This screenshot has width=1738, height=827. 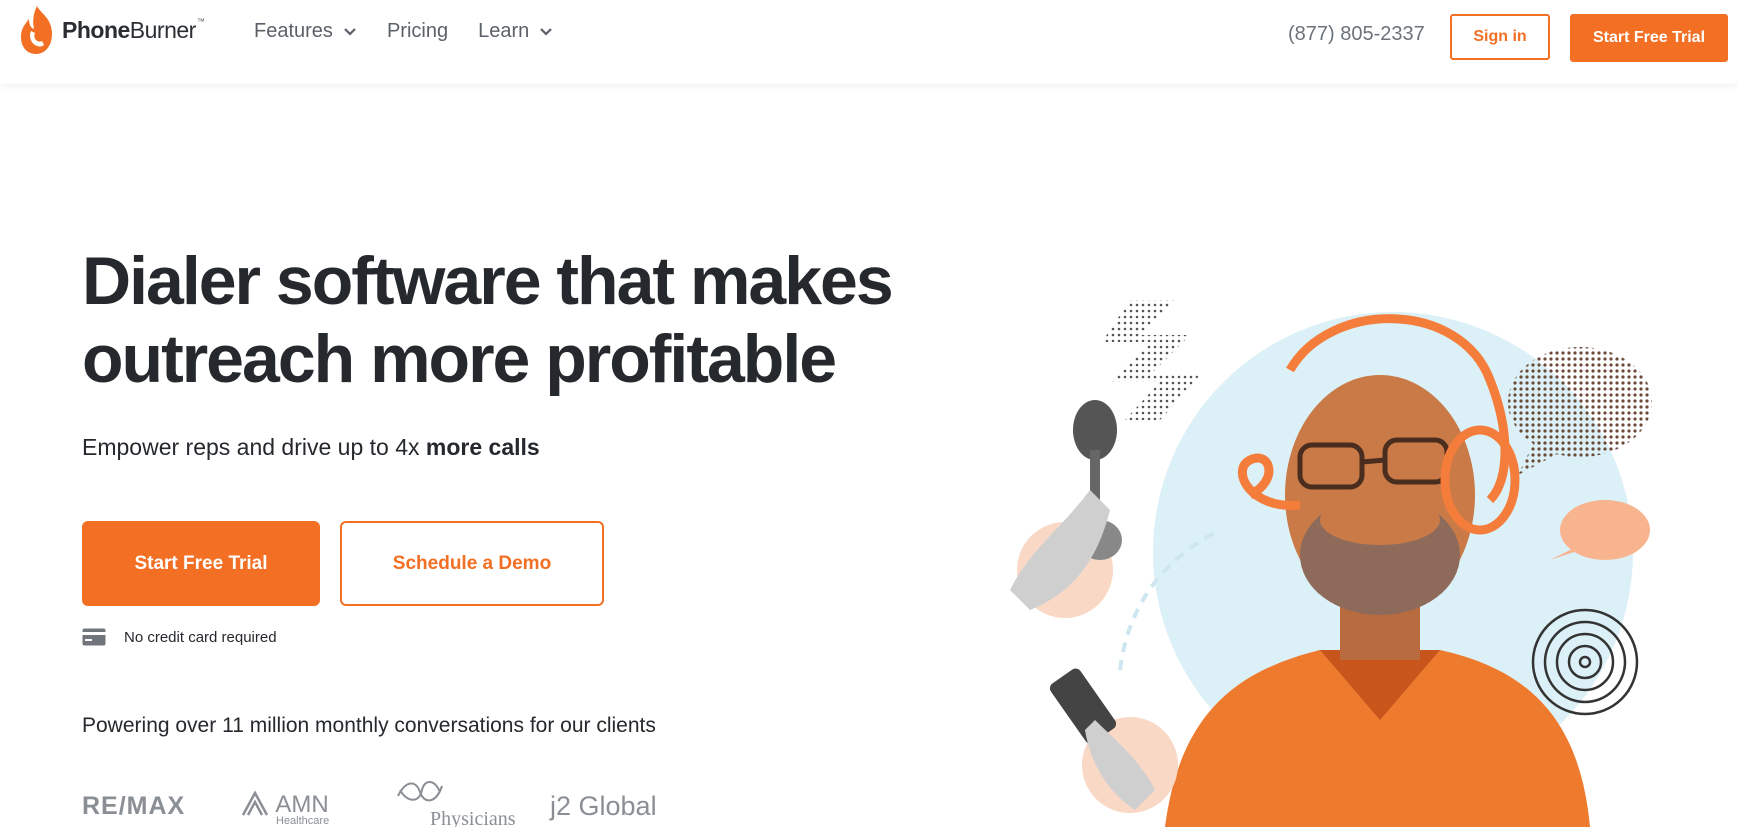 What do you see at coordinates (455, 801) in the screenshot?
I see `physicians-logo: Physicians` at bounding box center [455, 801].